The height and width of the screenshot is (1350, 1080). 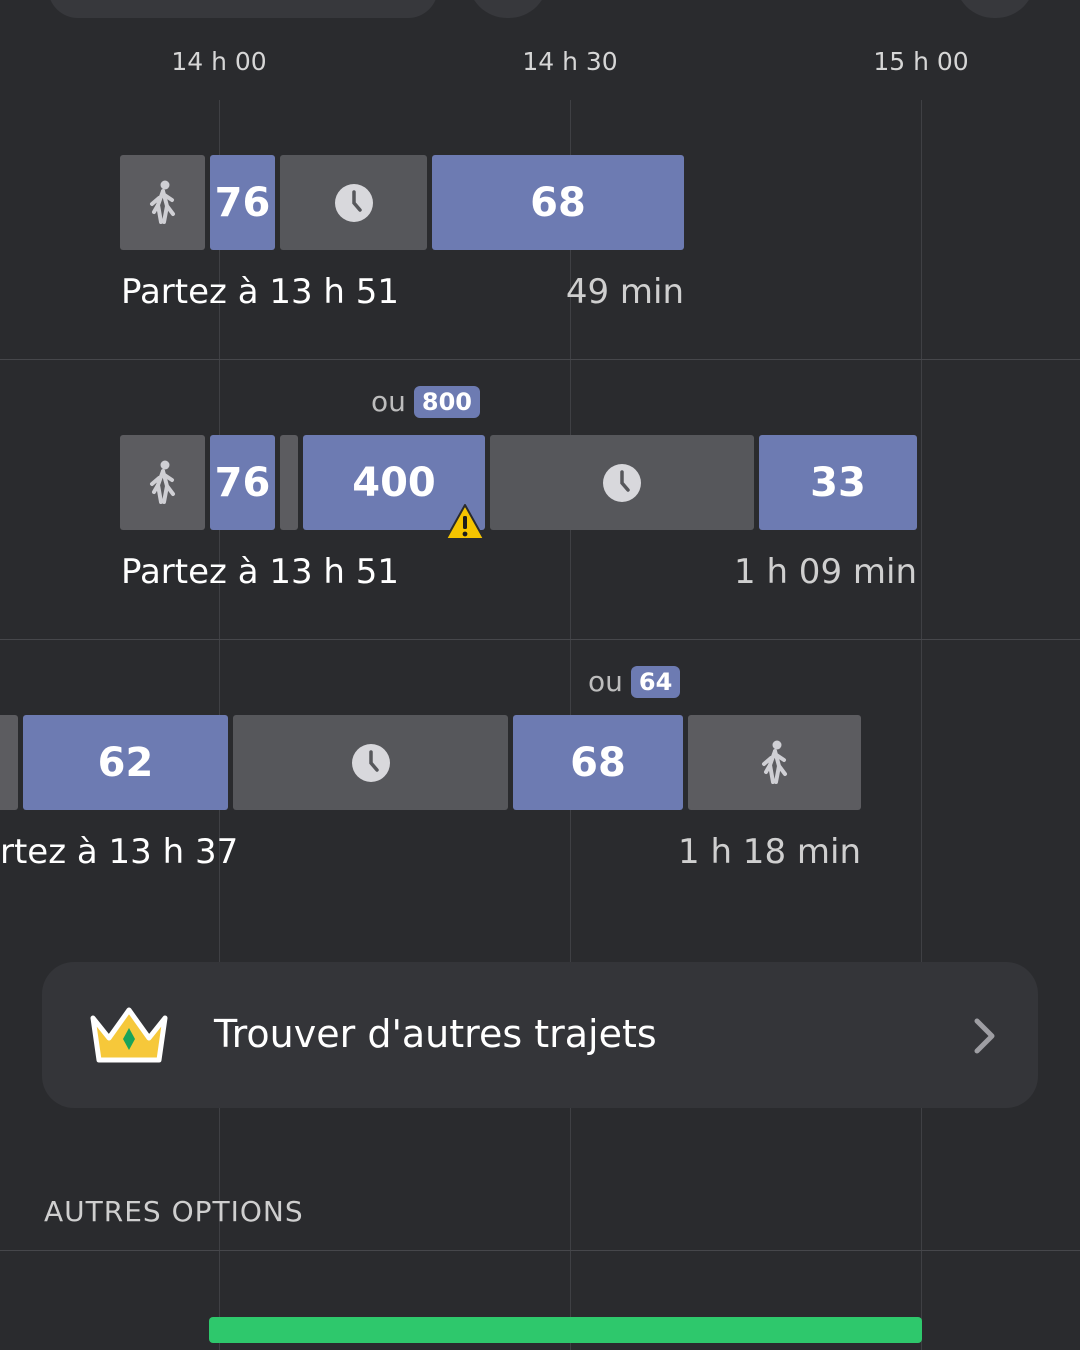 I want to click on chevron-right-icon, so click(x=984, y=1036).